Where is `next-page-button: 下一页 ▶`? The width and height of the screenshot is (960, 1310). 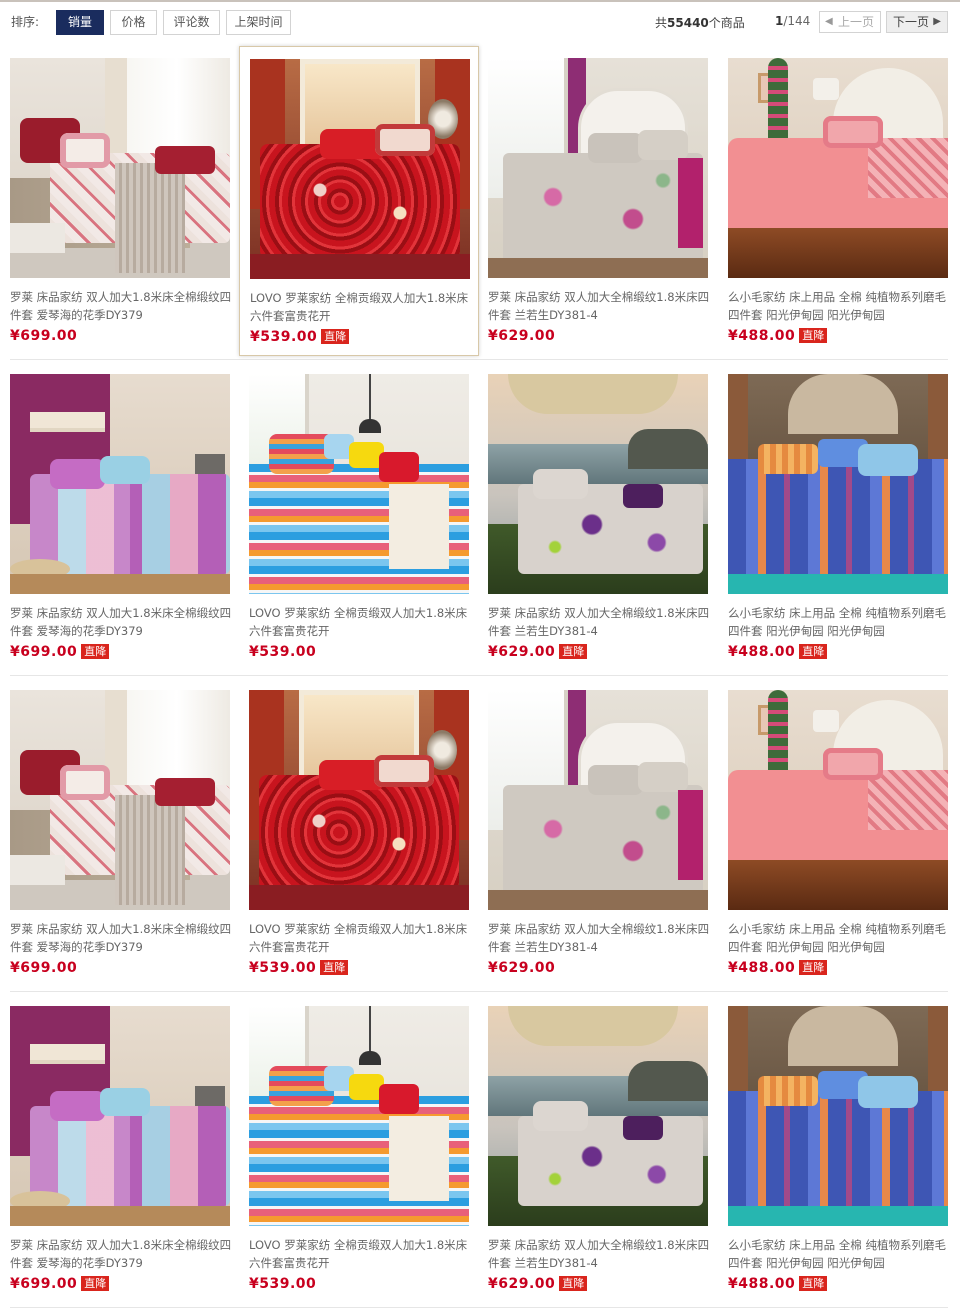 next-page-button: 下一页 ▶ is located at coordinates (917, 22).